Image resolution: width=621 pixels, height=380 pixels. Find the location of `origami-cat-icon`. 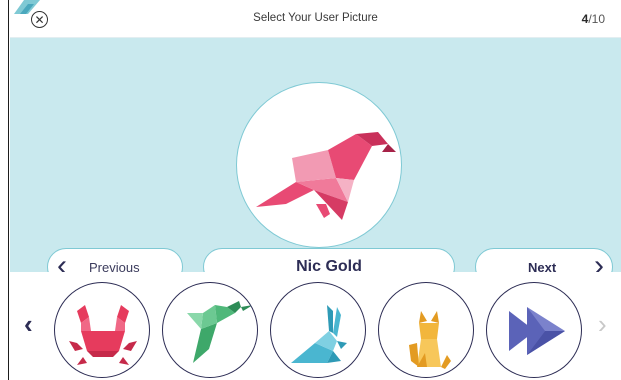

origami-cat-icon is located at coordinates (430, 340).